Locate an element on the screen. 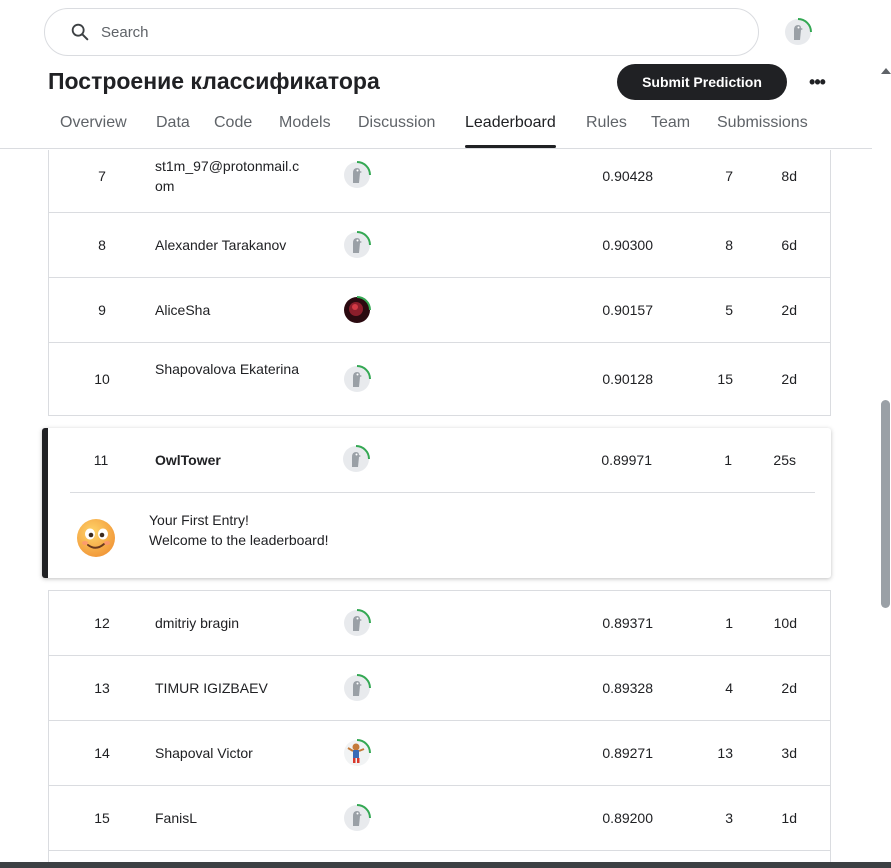 Image resolution: width=891 pixels, height=868 pixels. page-title: Построение классификатора is located at coordinates (214, 81).